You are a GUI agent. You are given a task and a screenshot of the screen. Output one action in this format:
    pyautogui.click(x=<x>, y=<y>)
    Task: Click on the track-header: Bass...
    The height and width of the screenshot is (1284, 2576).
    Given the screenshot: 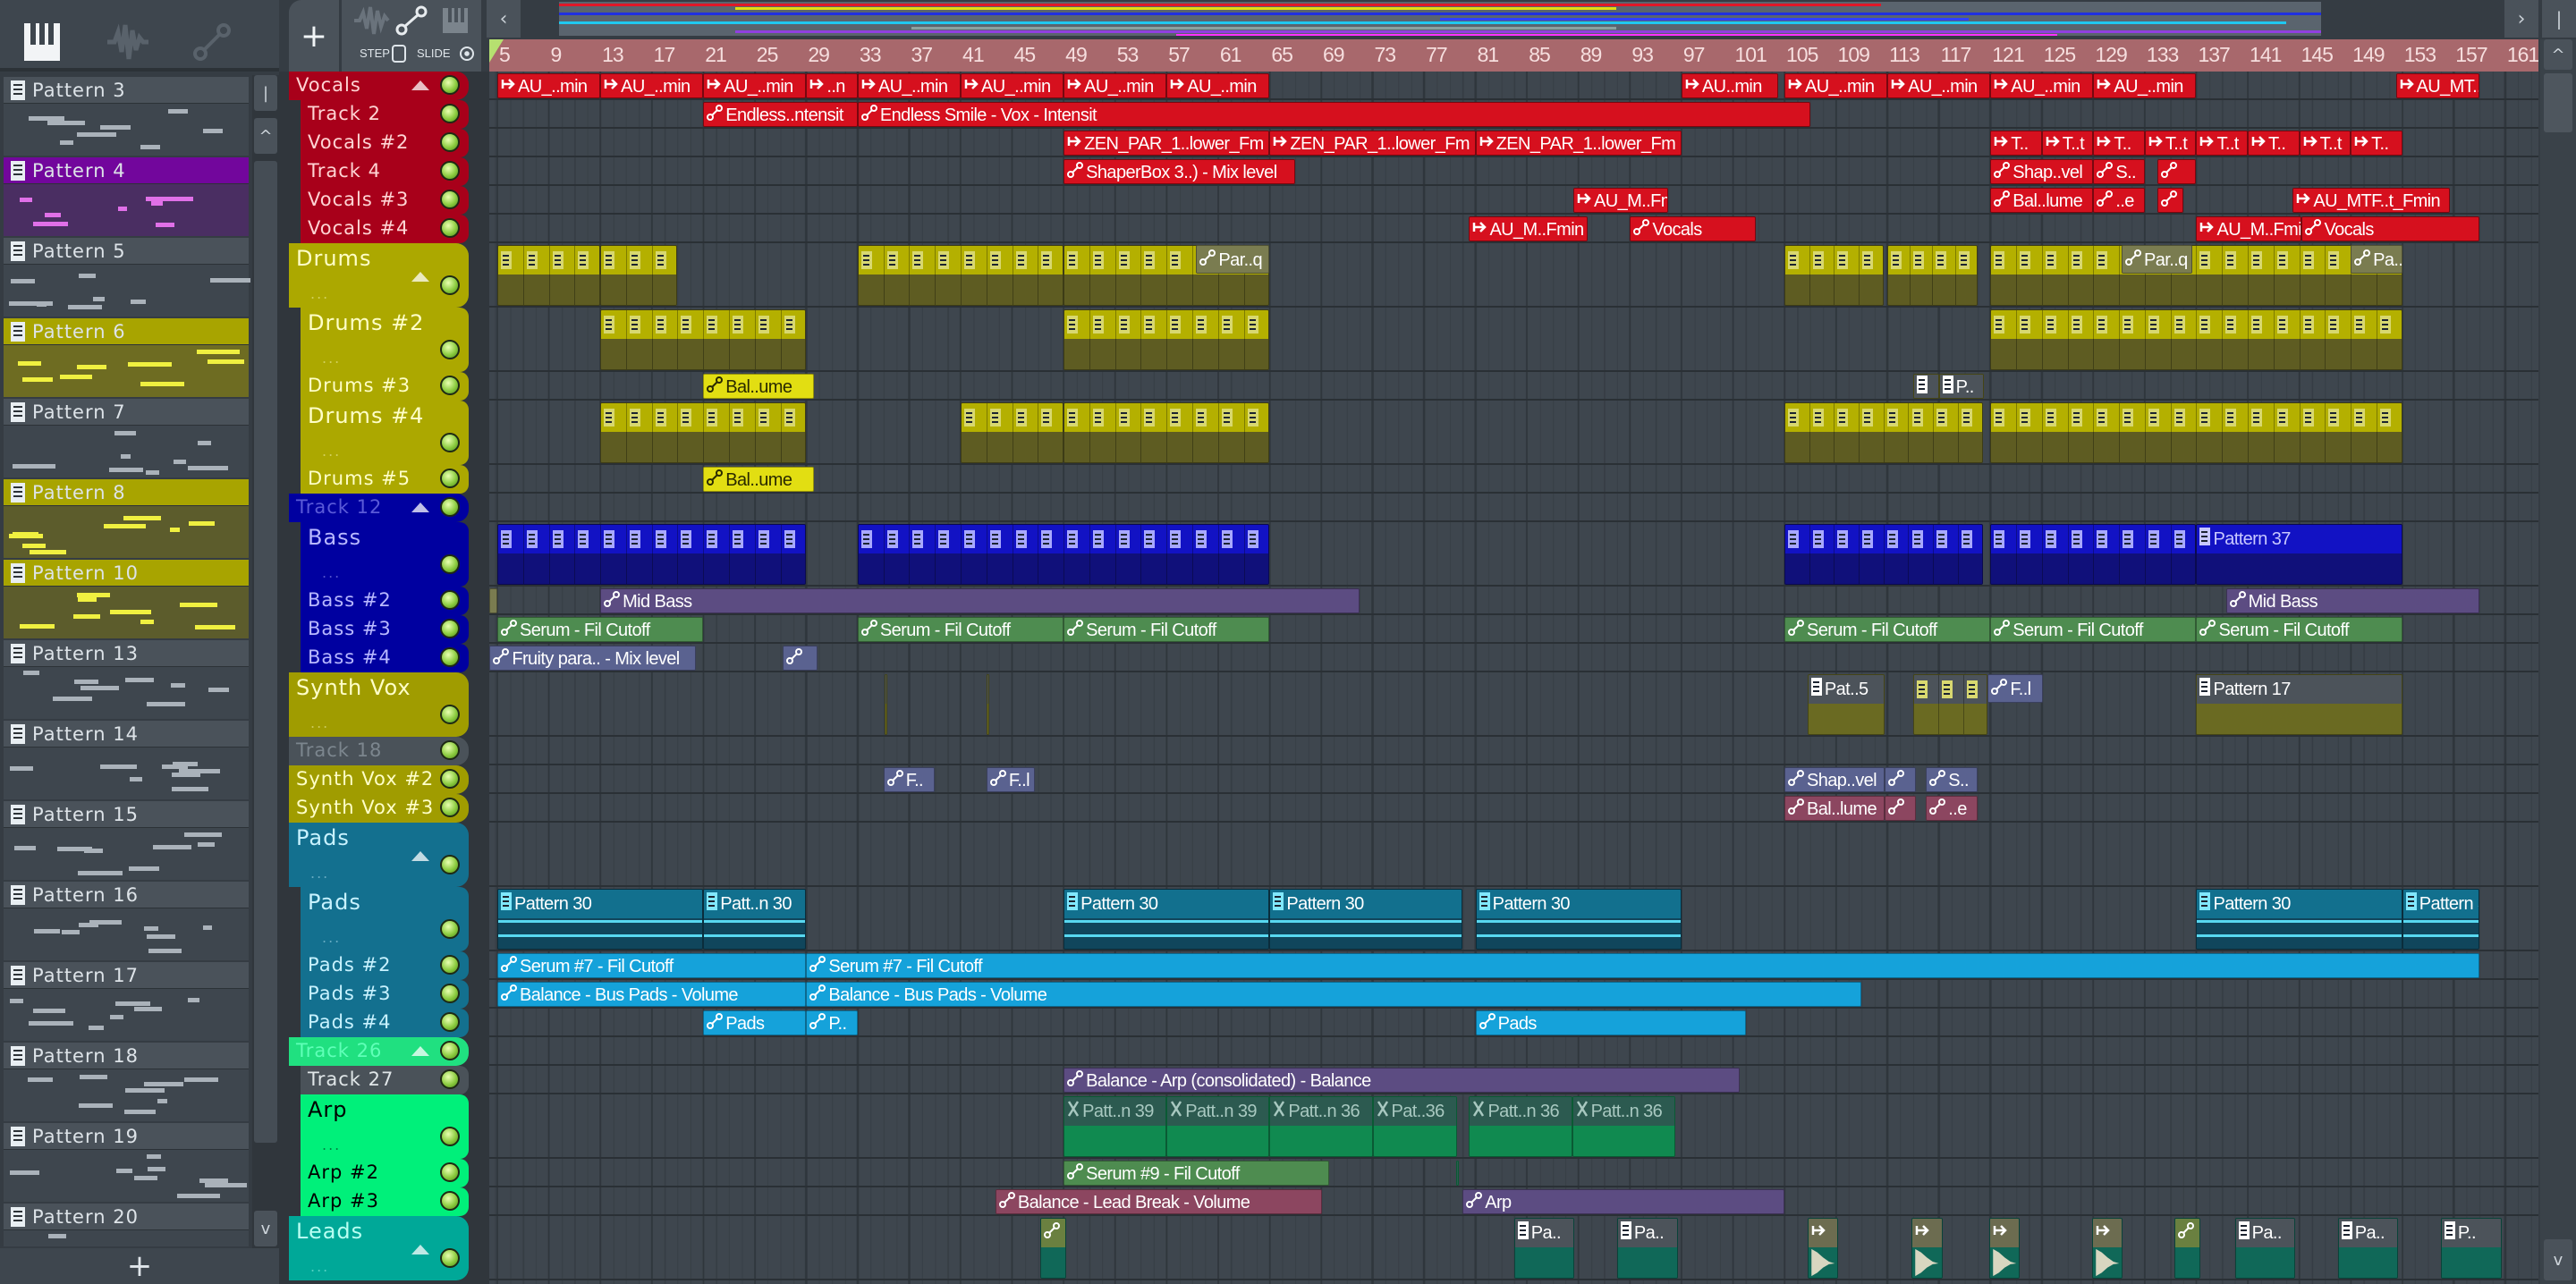 What is the action you would take?
    pyautogui.click(x=385, y=554)
    